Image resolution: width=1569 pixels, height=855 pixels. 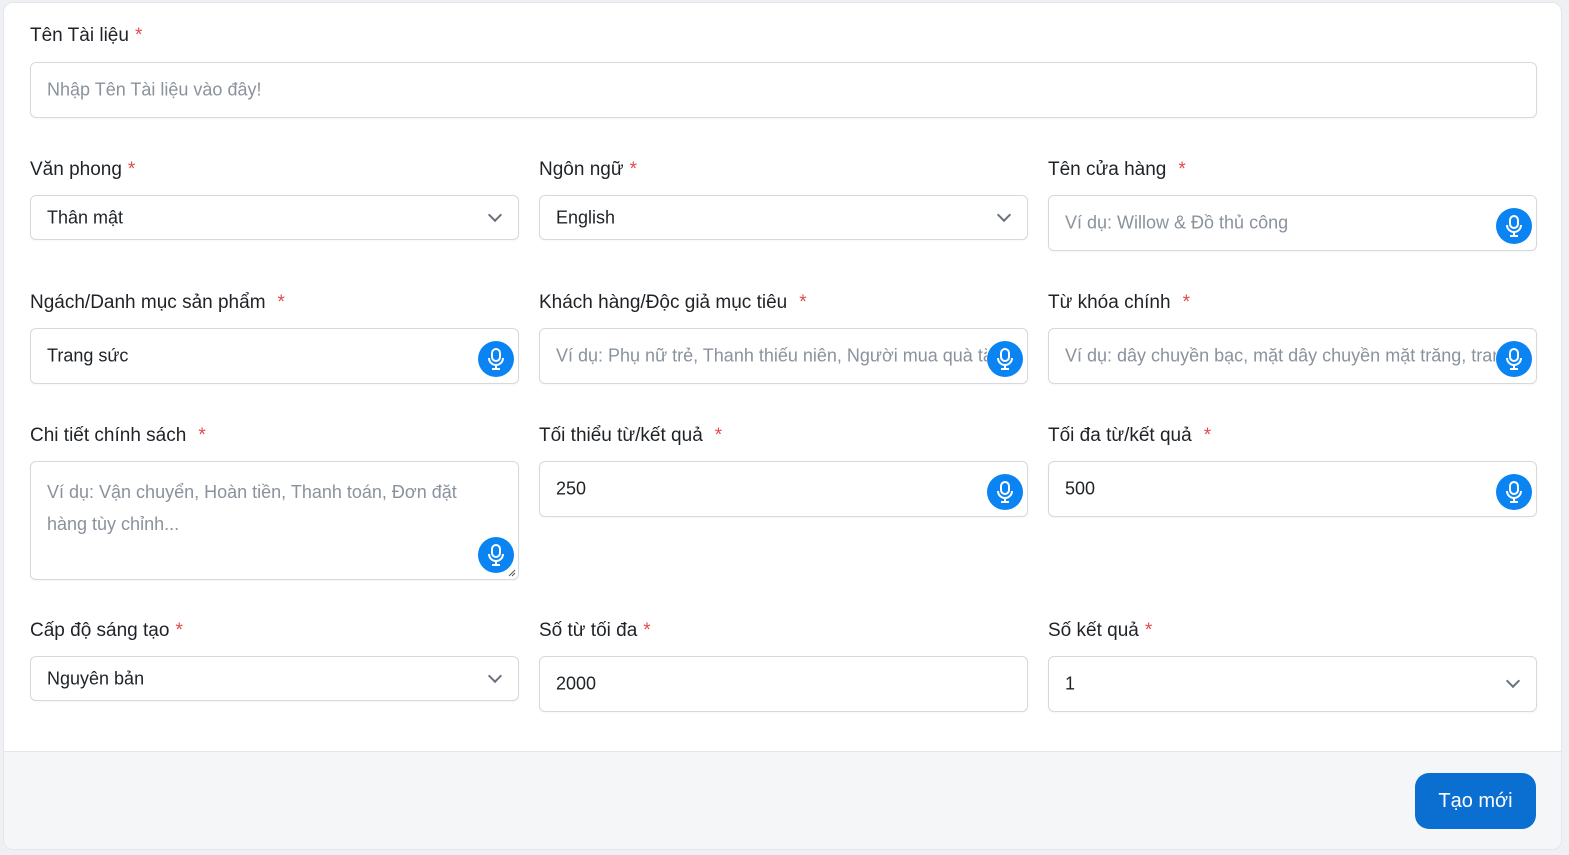 I want to click on niche-input: Trang sức, so click(x=274, y=356).